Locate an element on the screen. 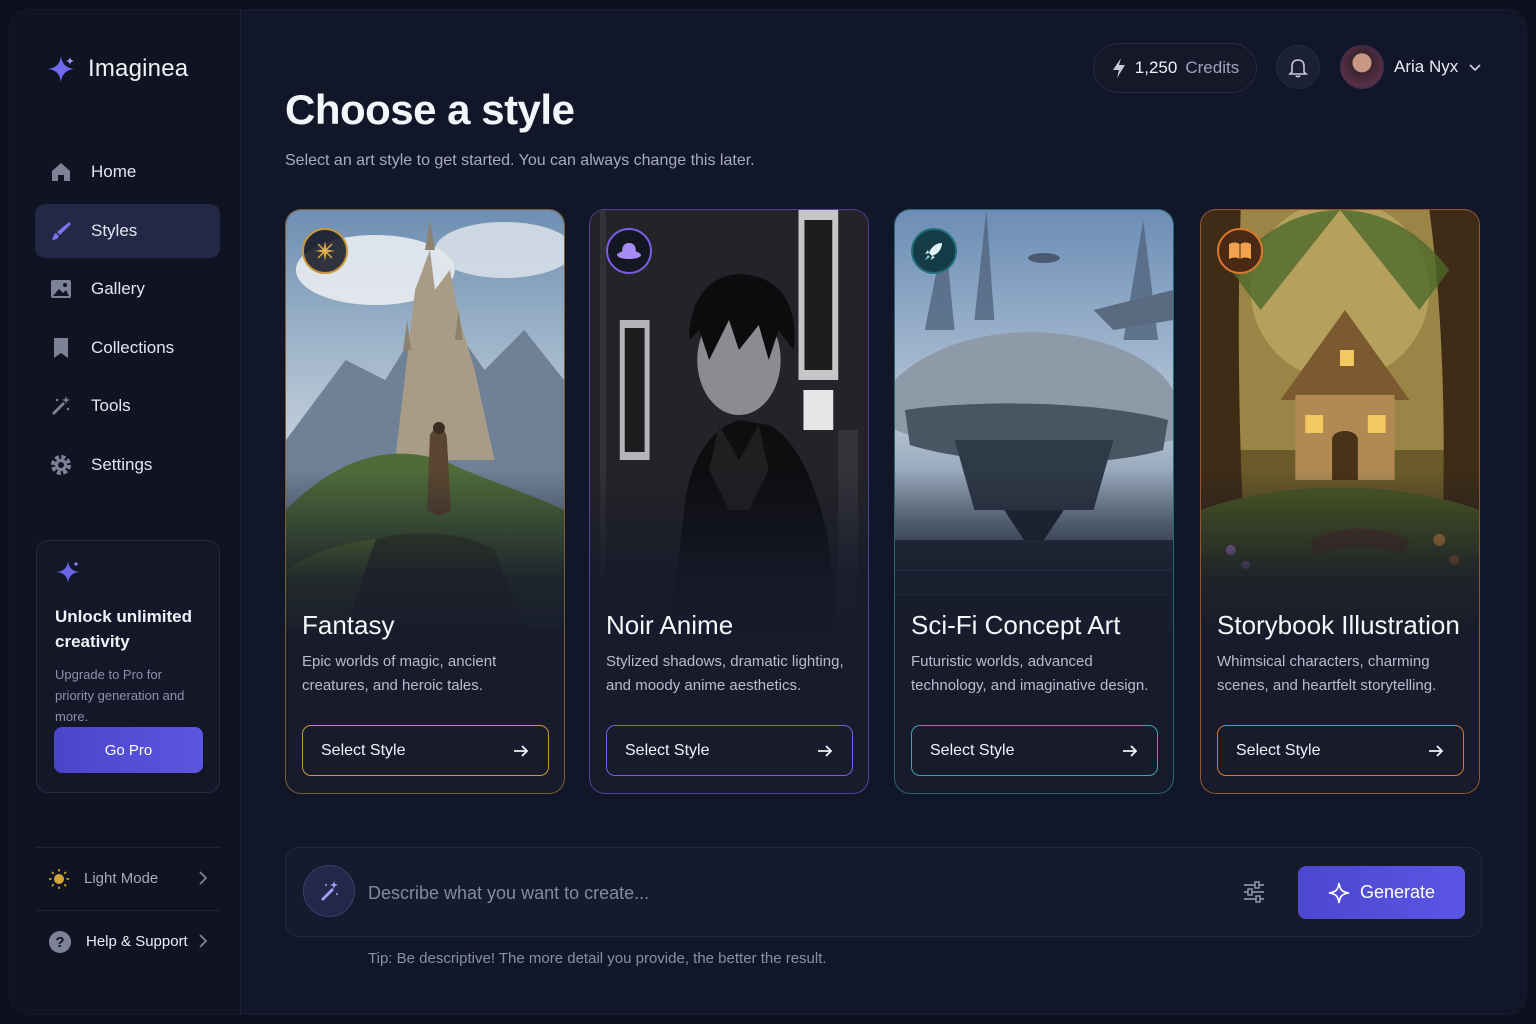 This screenshot has width=1536, height=1024. magic-wand-button is located at coordinates (329, 891).